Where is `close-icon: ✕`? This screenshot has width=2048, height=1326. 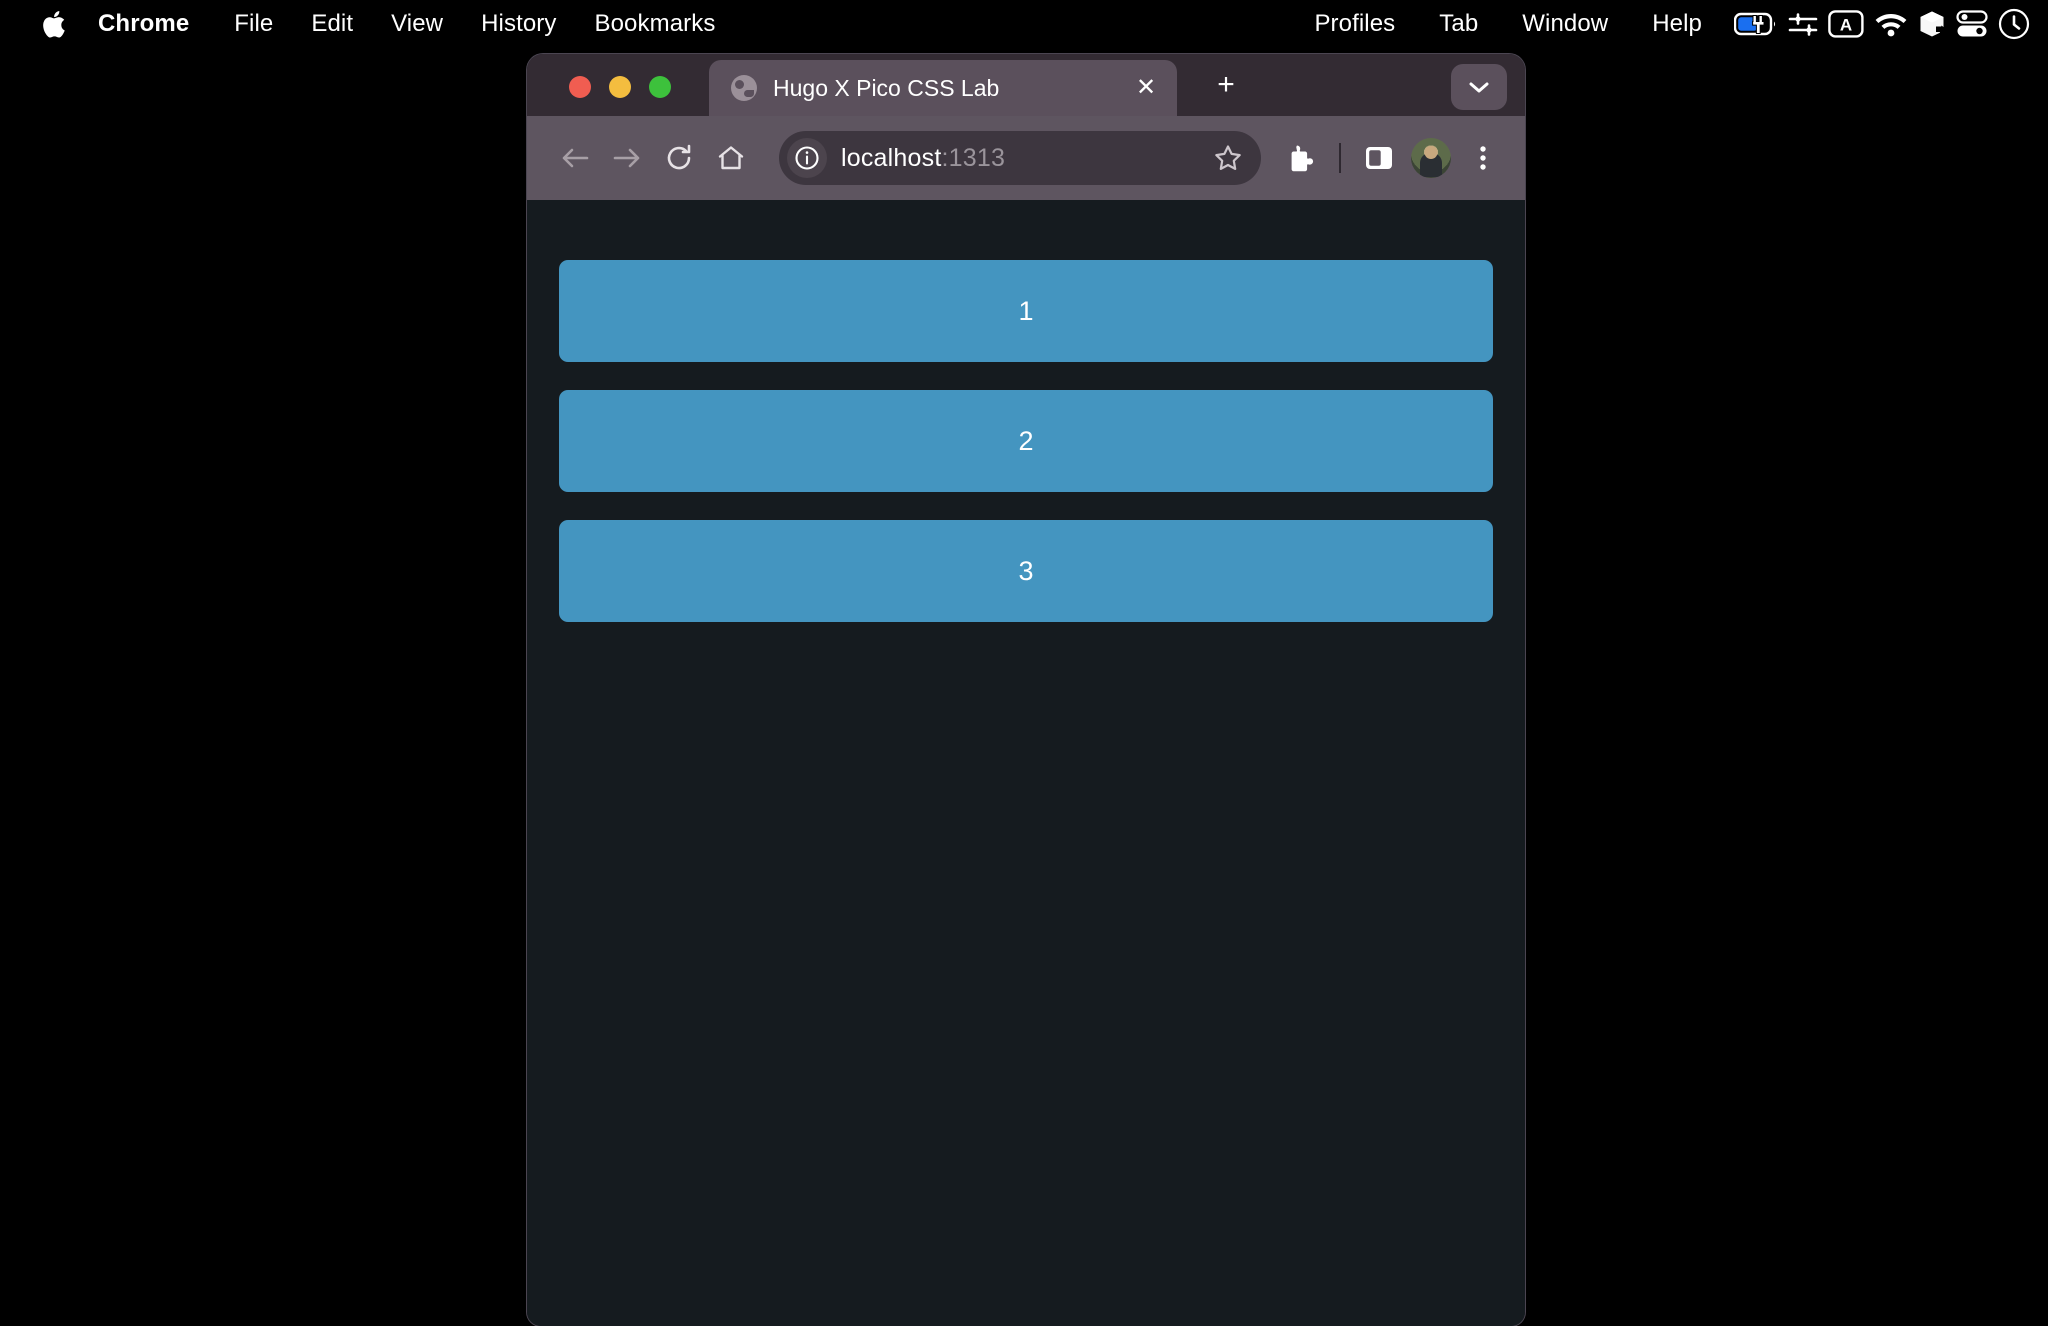
close-icon: ✕ is located at coordinates (1146, 88).